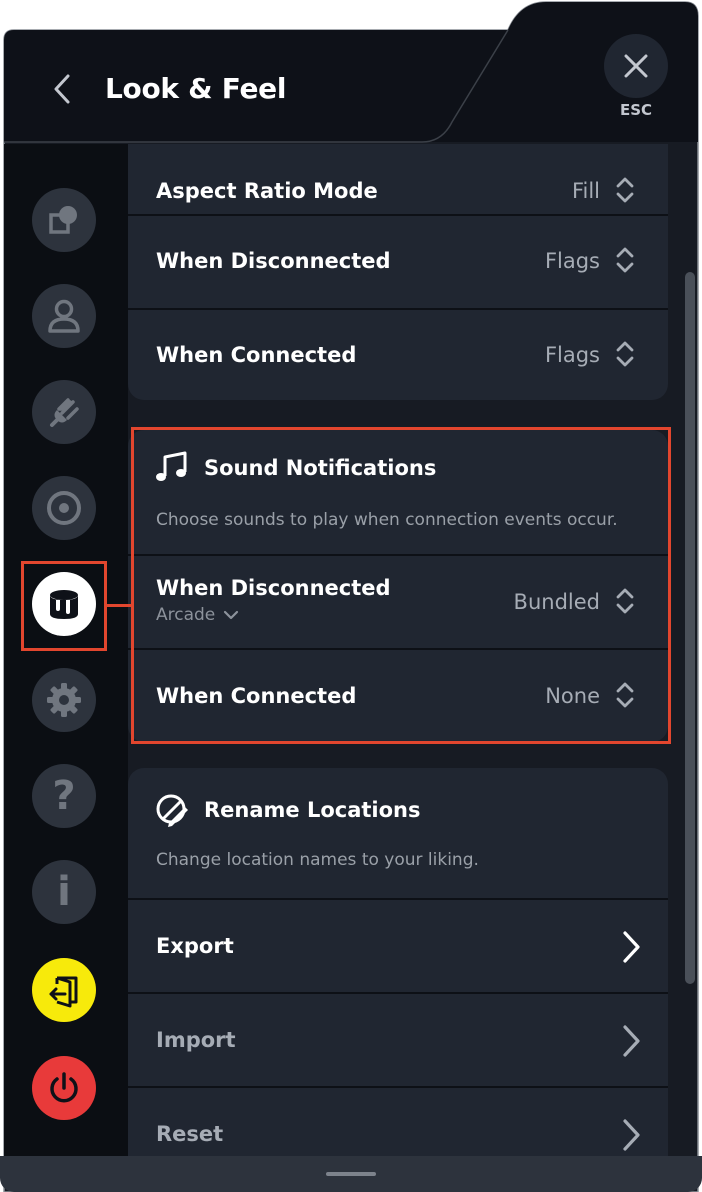 This screenshot has height=1192, width=702. I want to click on row-label: Aspect Ratio Mode, so click(267, 191).